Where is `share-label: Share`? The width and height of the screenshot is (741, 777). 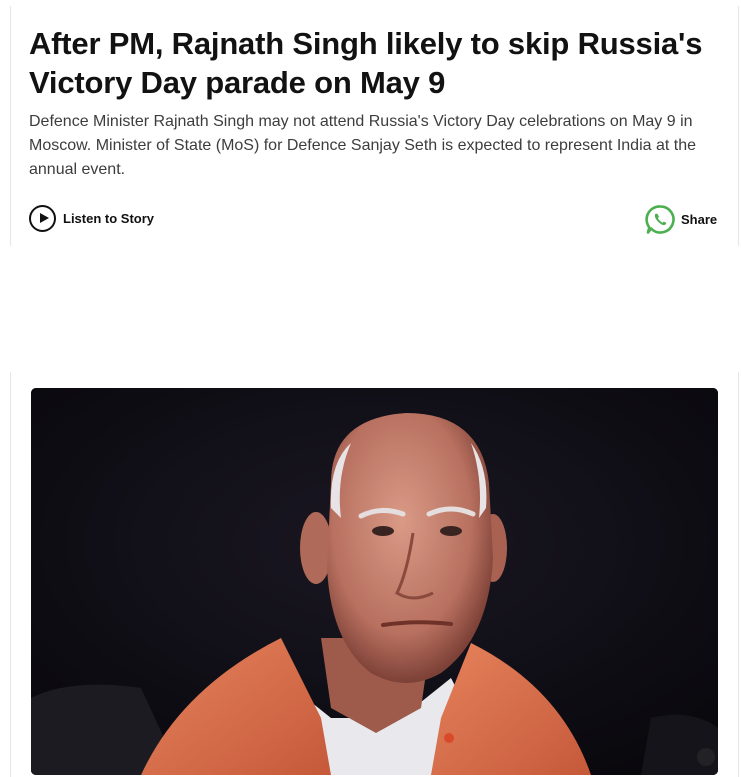
share-label: Share is located at coordinates (699, 219).